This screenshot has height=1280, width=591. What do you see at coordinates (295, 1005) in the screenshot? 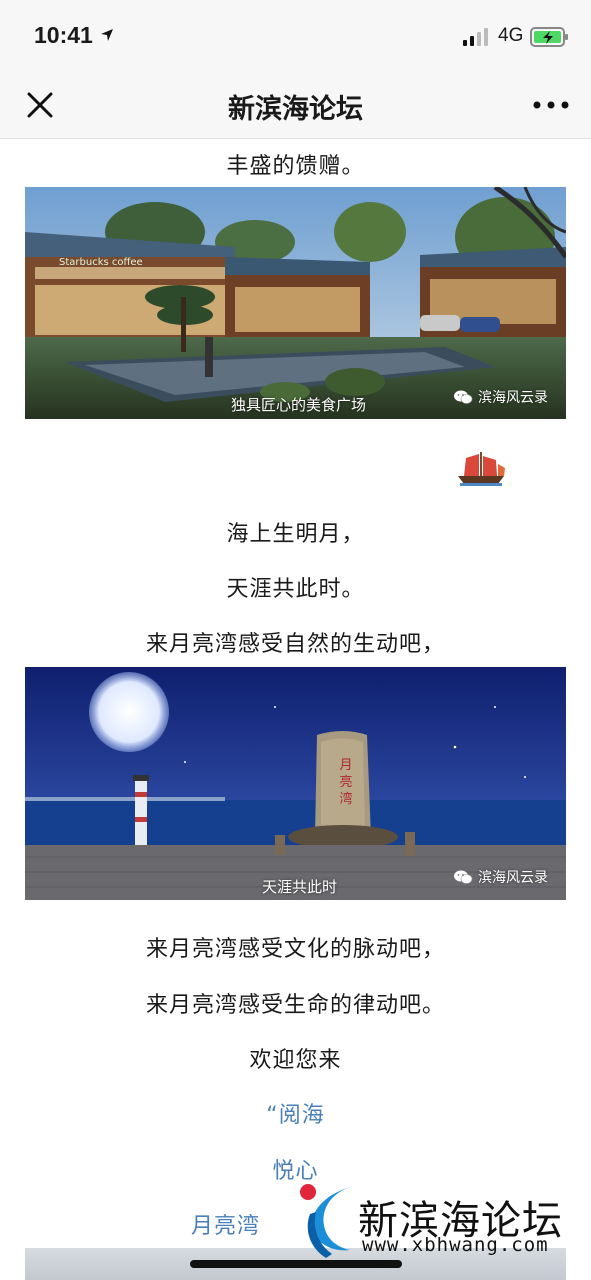
I see `article-text: 来月亮湾感受生命的律动吧。` at bounding box center [295, 1005].